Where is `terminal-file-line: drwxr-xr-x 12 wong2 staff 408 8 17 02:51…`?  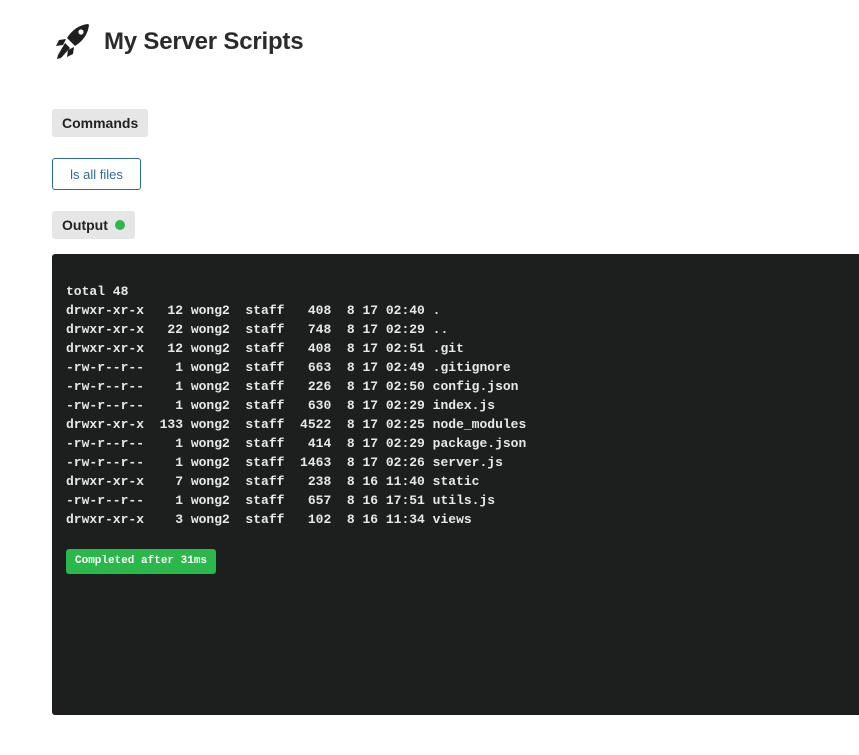
terminal-file-line: drwxr-xr-x 12 wong2 staff 408 8 17 02:51… is located at coordinates (265, 348).